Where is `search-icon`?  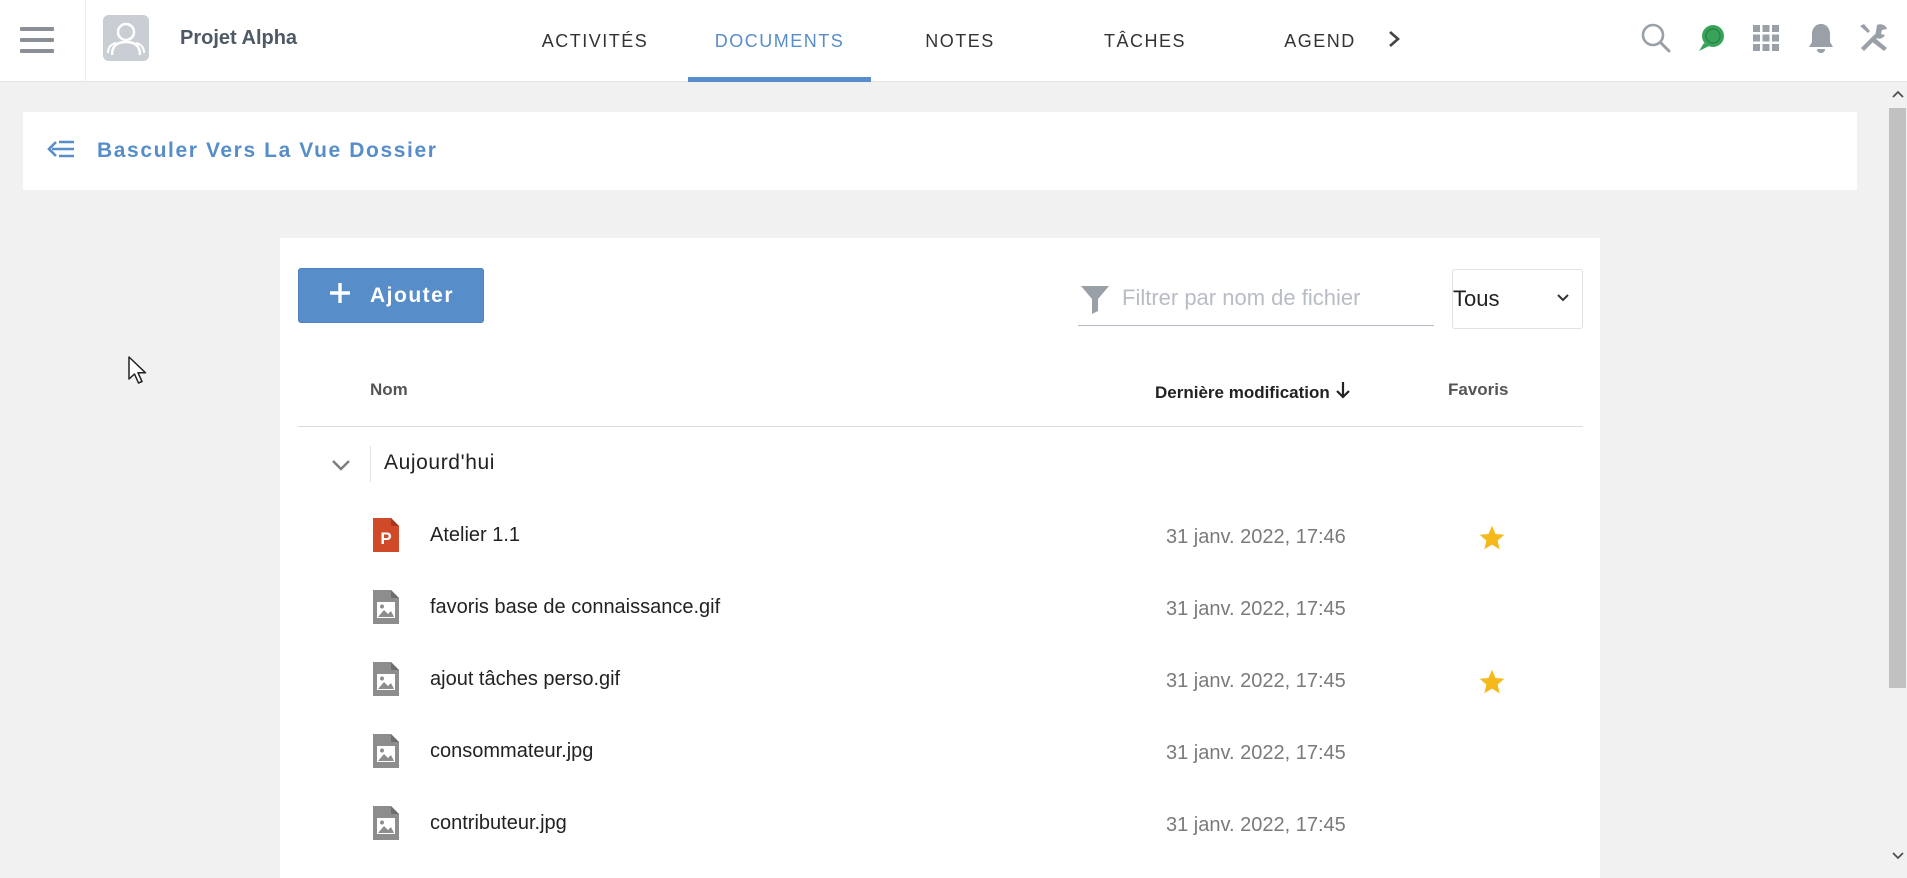
search-icon is located at coordinates (1656, 38).